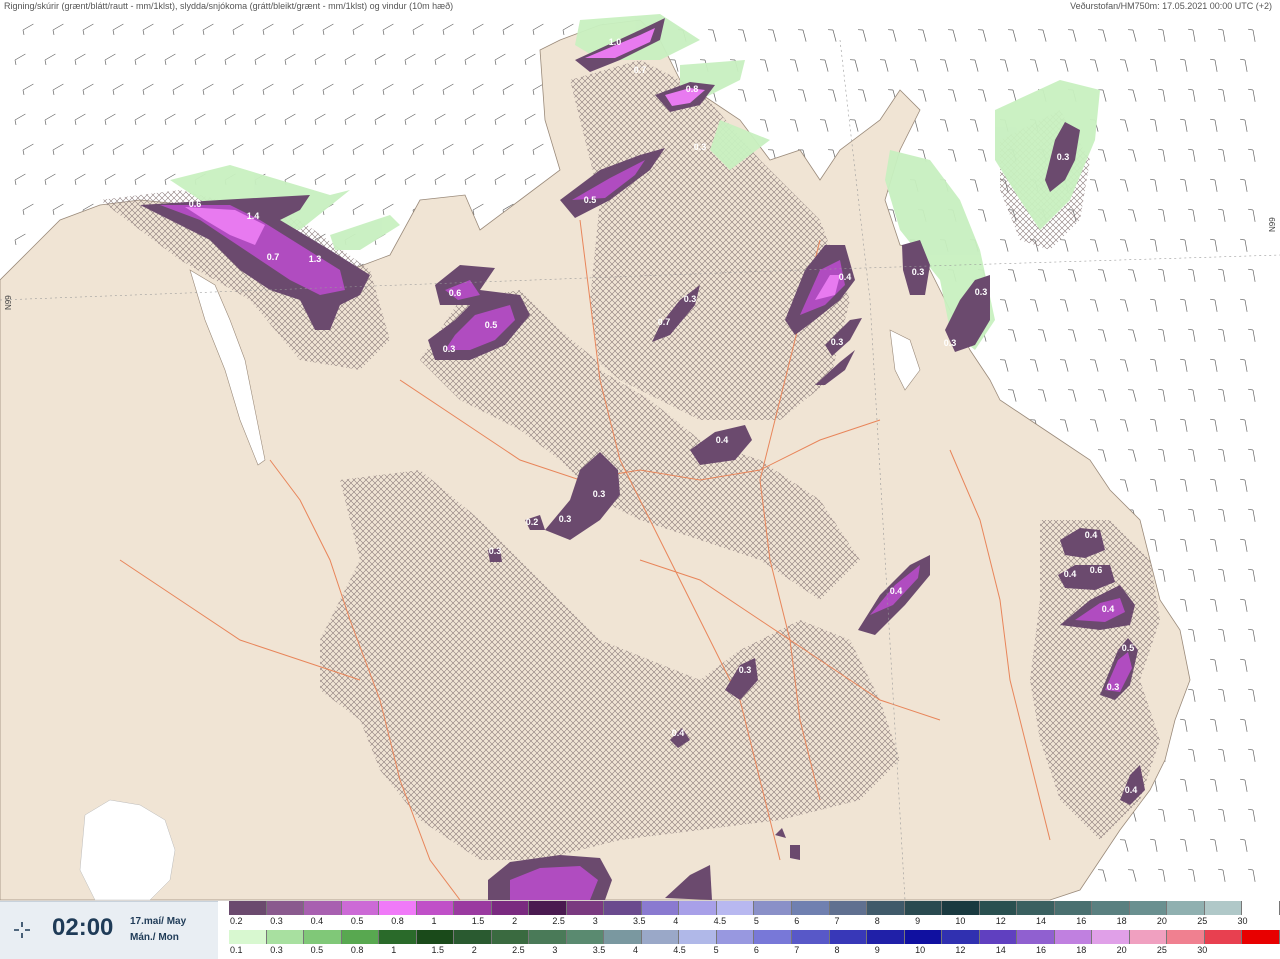 Image resolution: width=1280 pixels, height=959 pixels. I want to click on legend-label: 0.3, so click(276, 921).